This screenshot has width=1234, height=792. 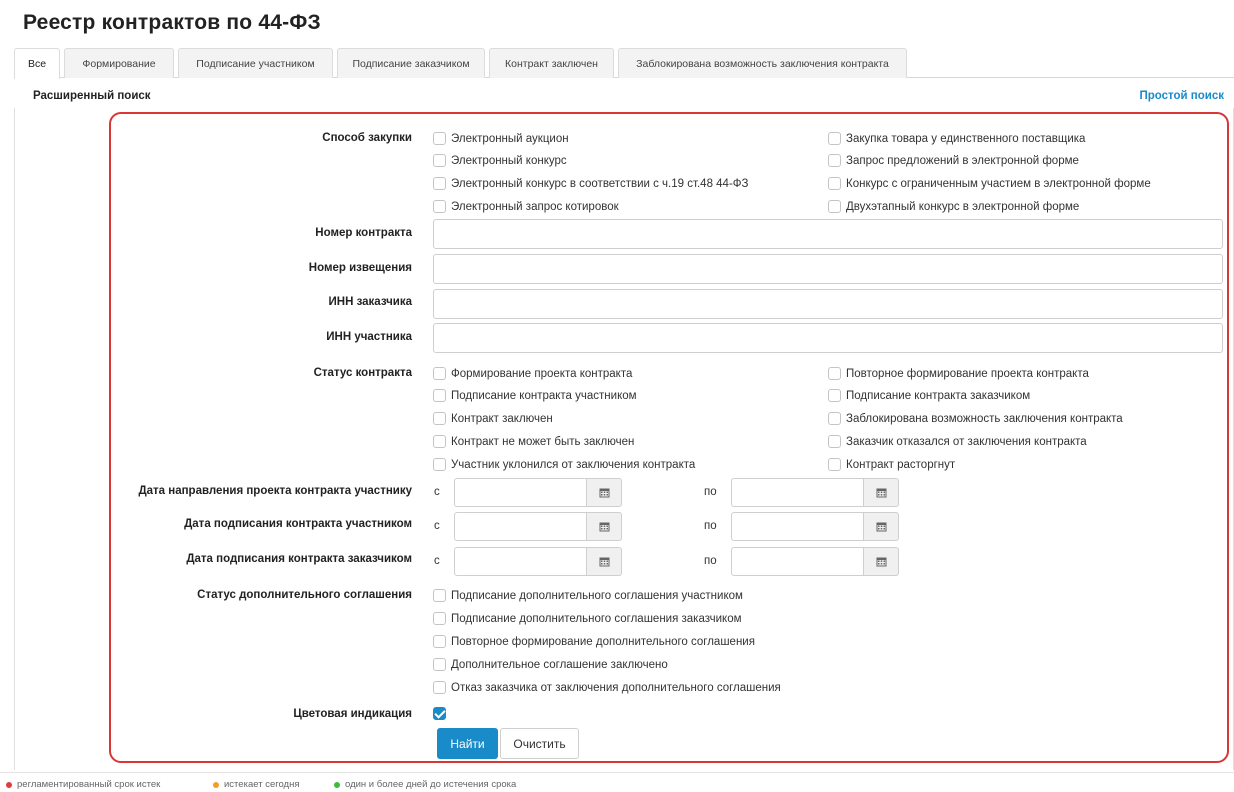 What do you see at coordinates (797, 561) in the screenshot?
I see `date-customer-to-input` at bounding box center [797, 561].